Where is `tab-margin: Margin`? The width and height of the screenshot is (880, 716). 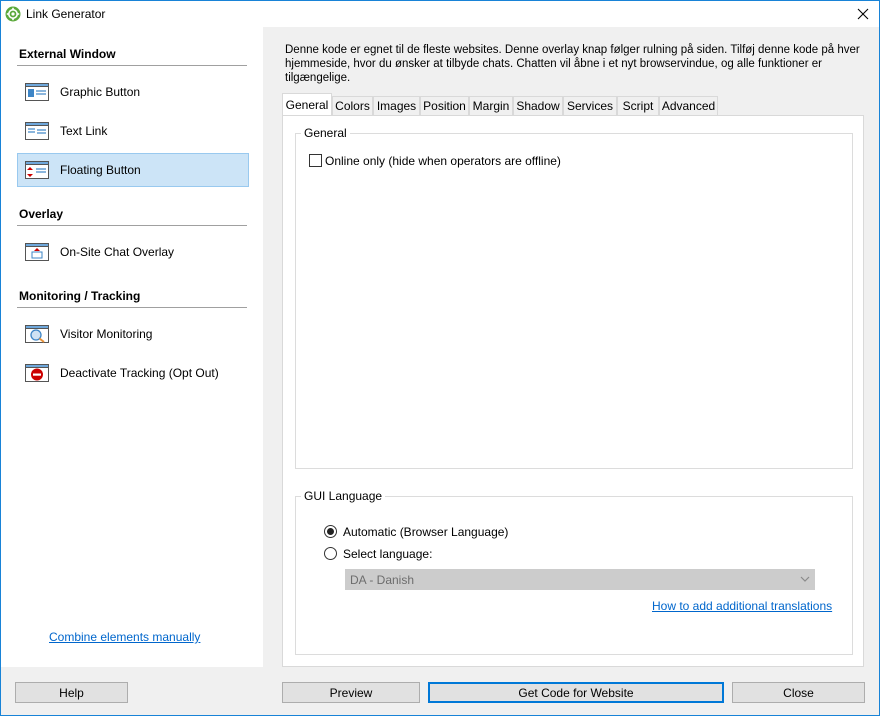 tab-margin: Margin is located at coordinates (491, 105).